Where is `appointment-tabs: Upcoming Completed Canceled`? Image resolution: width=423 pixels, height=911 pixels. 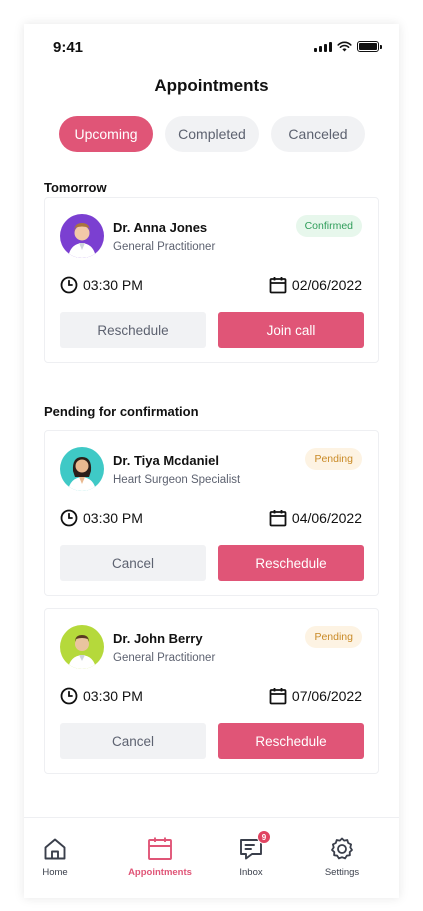 appointment-tabs: Upcoming Completed Canceled is located at coordinates (212, 134).